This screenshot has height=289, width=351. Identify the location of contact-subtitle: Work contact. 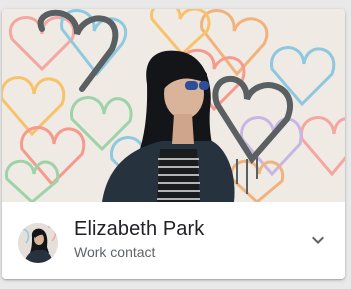
(115, 252).